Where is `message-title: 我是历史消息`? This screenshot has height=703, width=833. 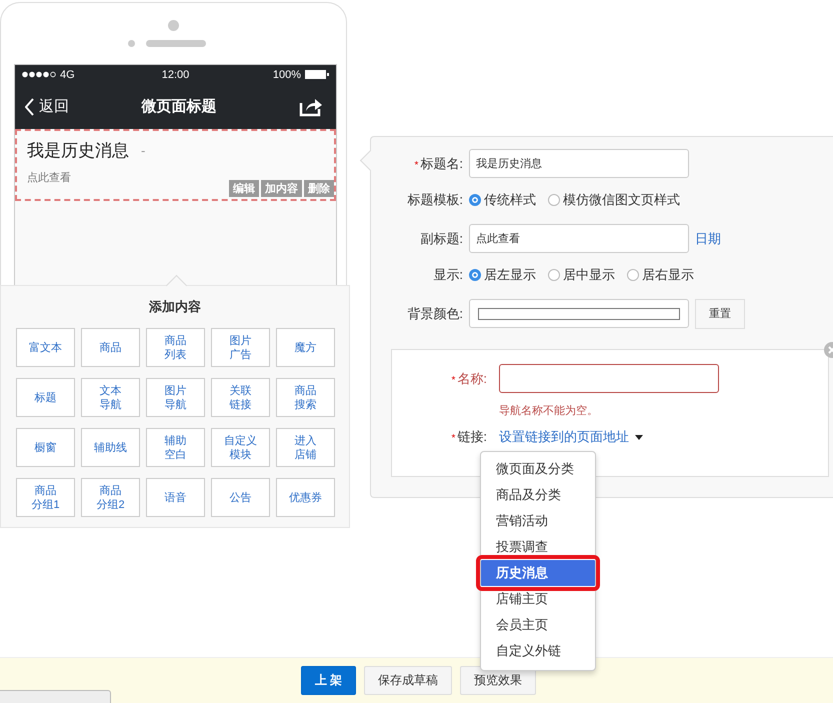 message-title: 我是历史消息 is located at coordinates (78, 151).